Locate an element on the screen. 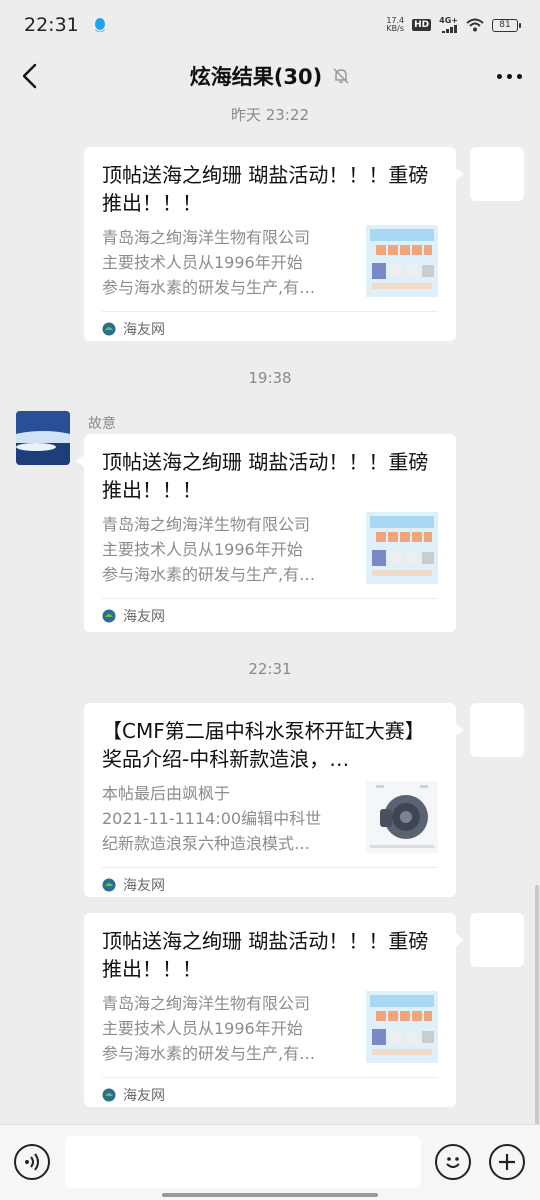 The height and width of the screenshot is (1200, 540). status-time: 22:31 is located at coordinates (51, 25).